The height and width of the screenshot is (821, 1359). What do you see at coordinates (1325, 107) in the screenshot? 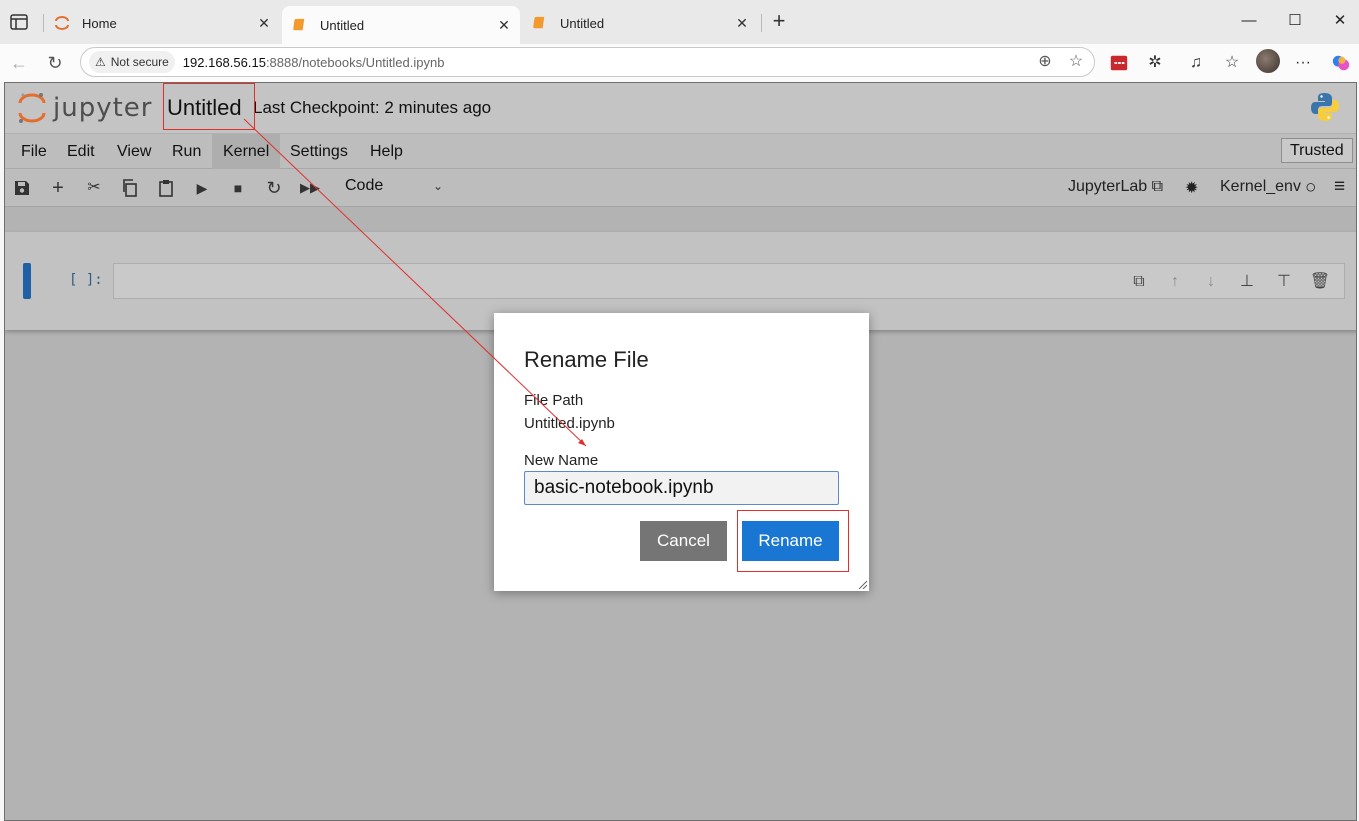
I see `python-logo-icon` at bounding box center [1325, 107].